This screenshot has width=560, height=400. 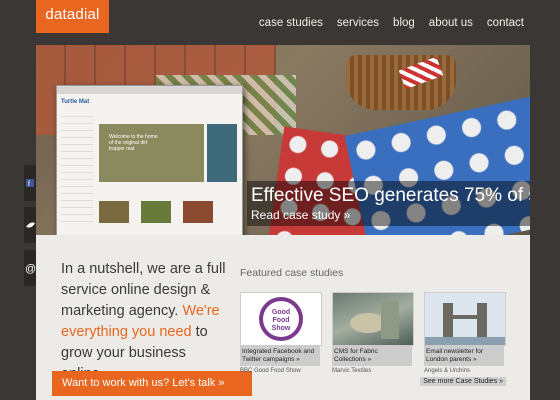 What do you see at coordinates (401, 82) in the screenshot?
I see `hero-basket` at bounding box center [401, 82].